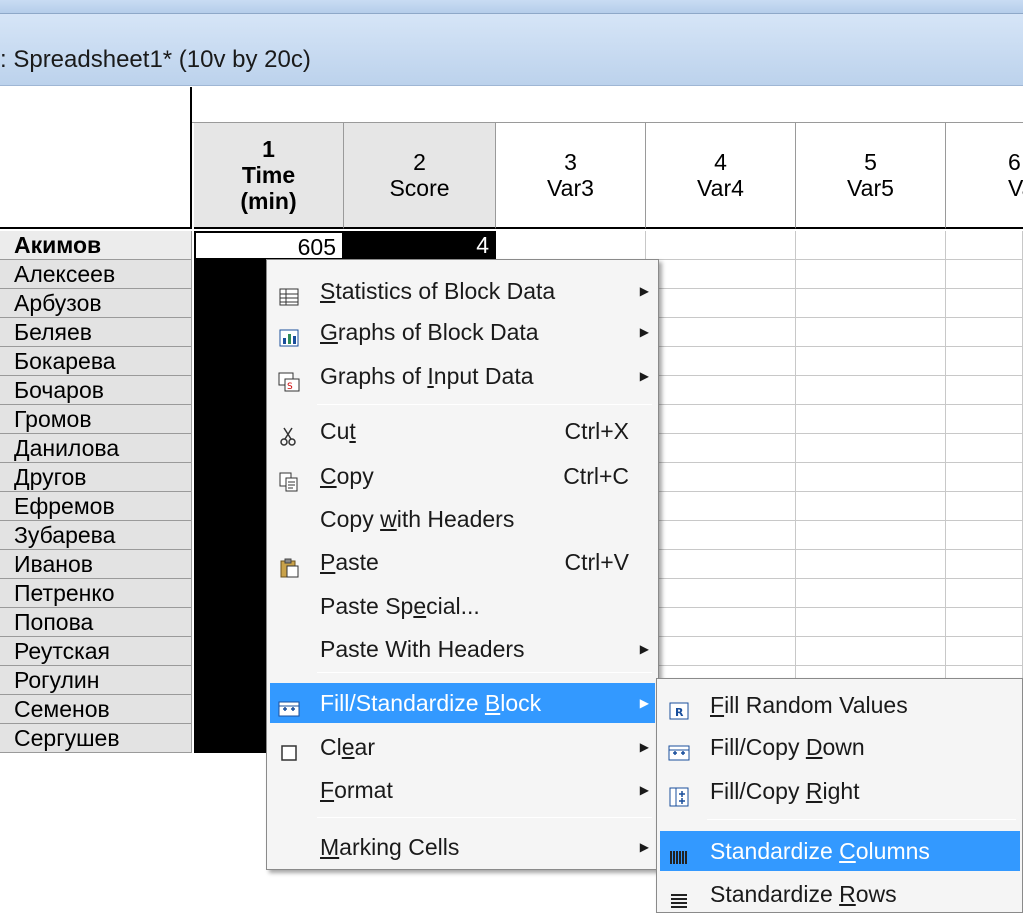 This screenshot has width=1023, height=913. What do you see at coordinates (462, 747) in the screenshot?
I see `menu-item-clear: Clear ▶` at bounding box center [462, 747].